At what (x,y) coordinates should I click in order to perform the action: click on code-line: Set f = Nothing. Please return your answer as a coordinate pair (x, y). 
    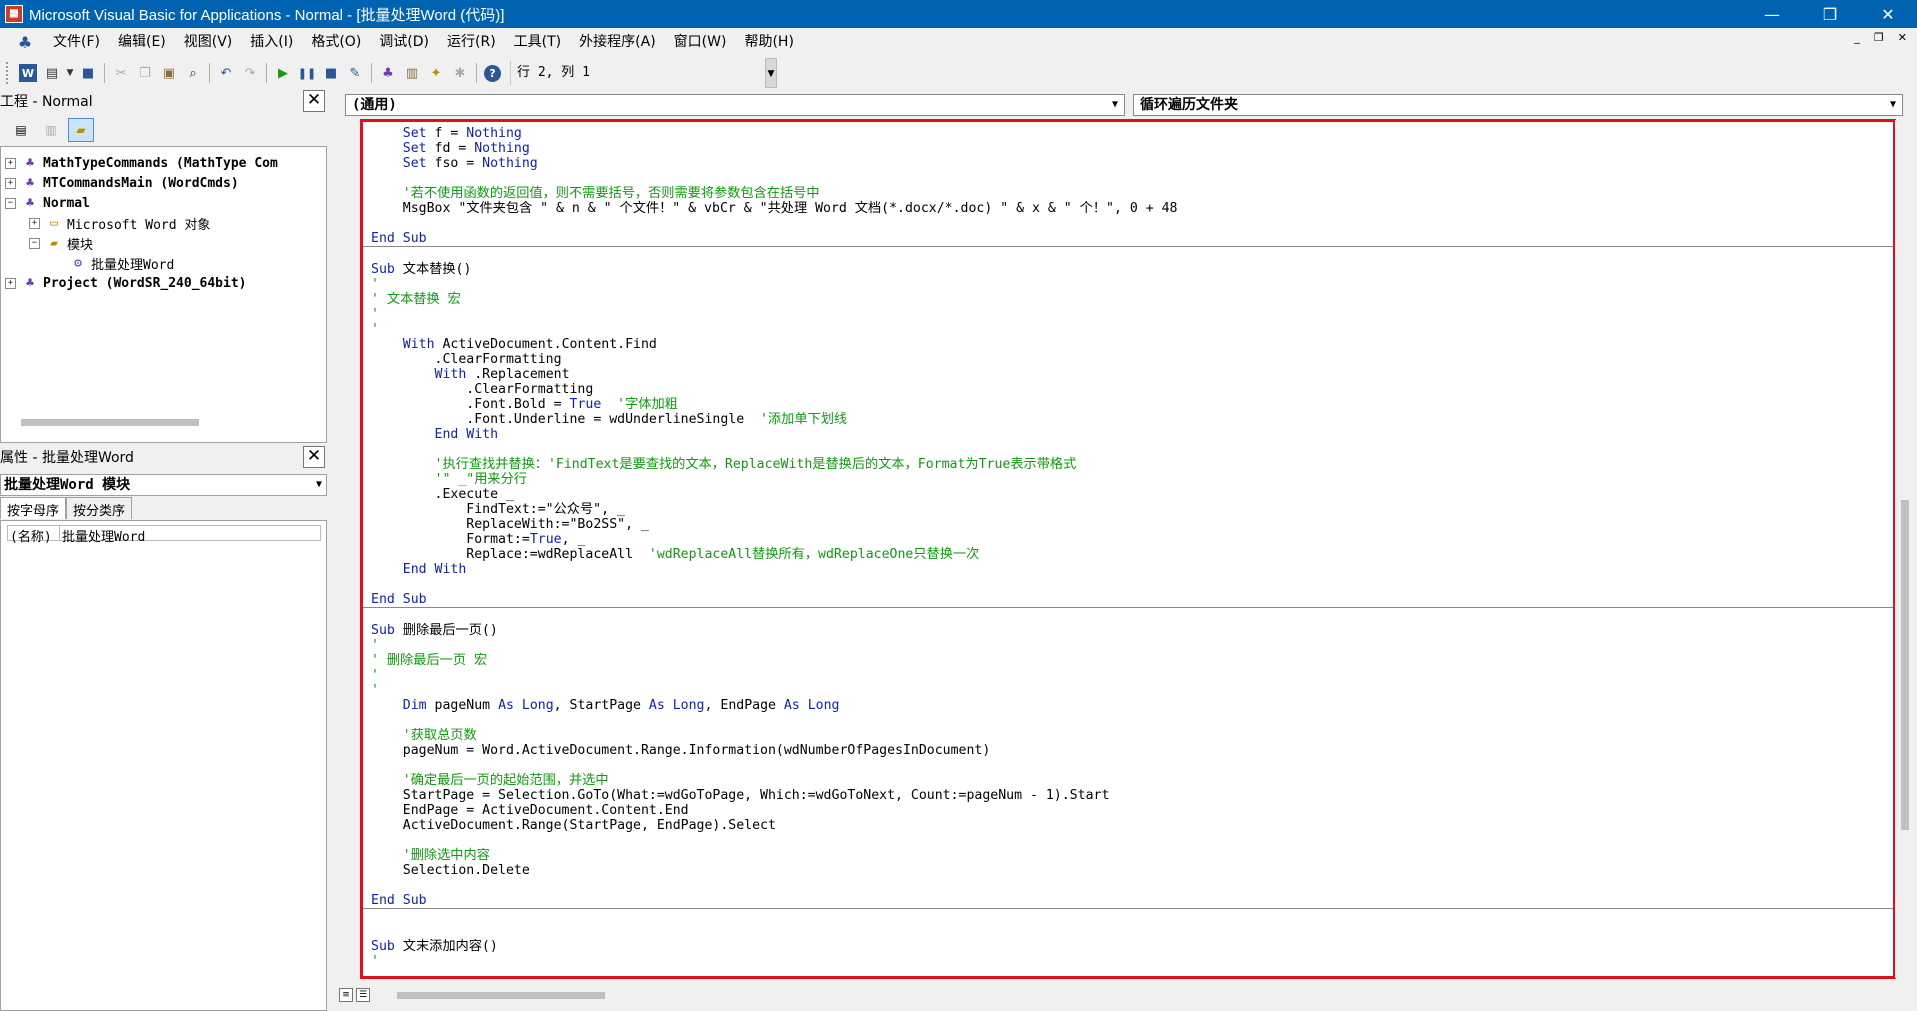
    Looking at the image, I should click on (1133, 133).